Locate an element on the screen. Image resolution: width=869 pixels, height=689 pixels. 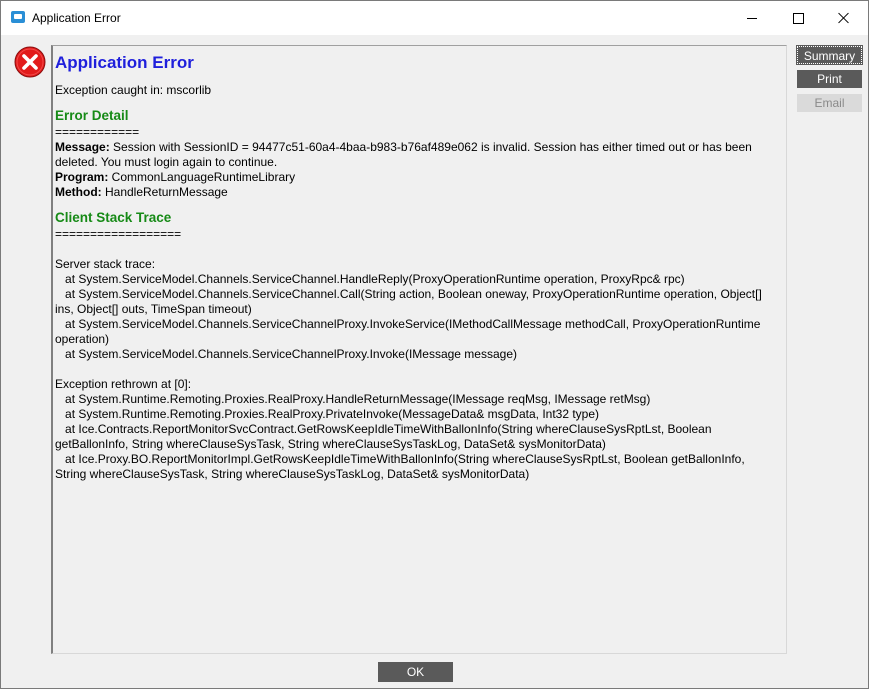
method-label: Method: is located at coordinates (78, 192).